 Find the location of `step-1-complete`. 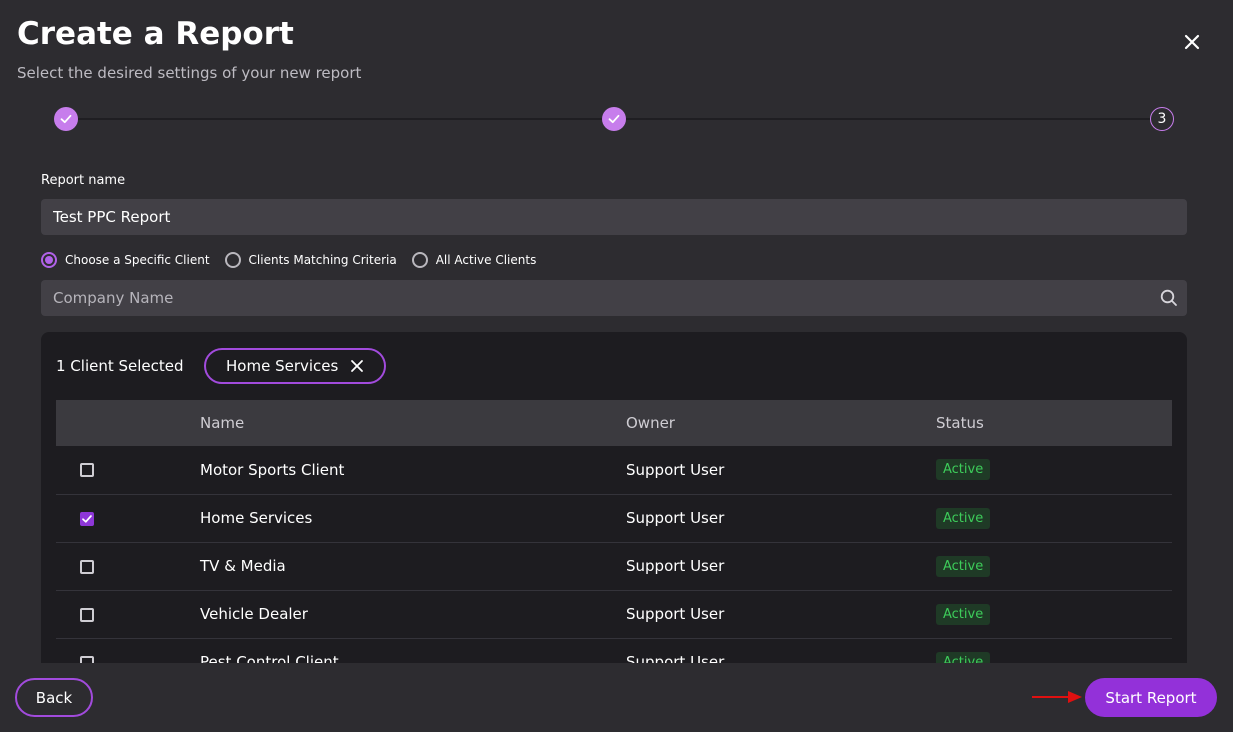

step-1-complete is located at coordinates (66, 119).